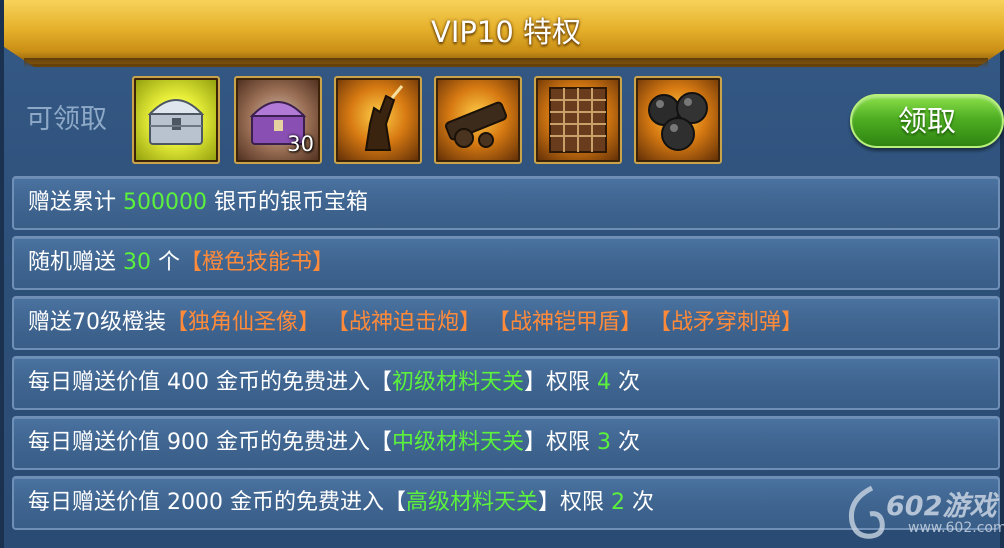  Describe the element at coordinates (565, 322) in the screenshot. I see `privilege-text-segment: 【战神铠甲盾】` at that location.